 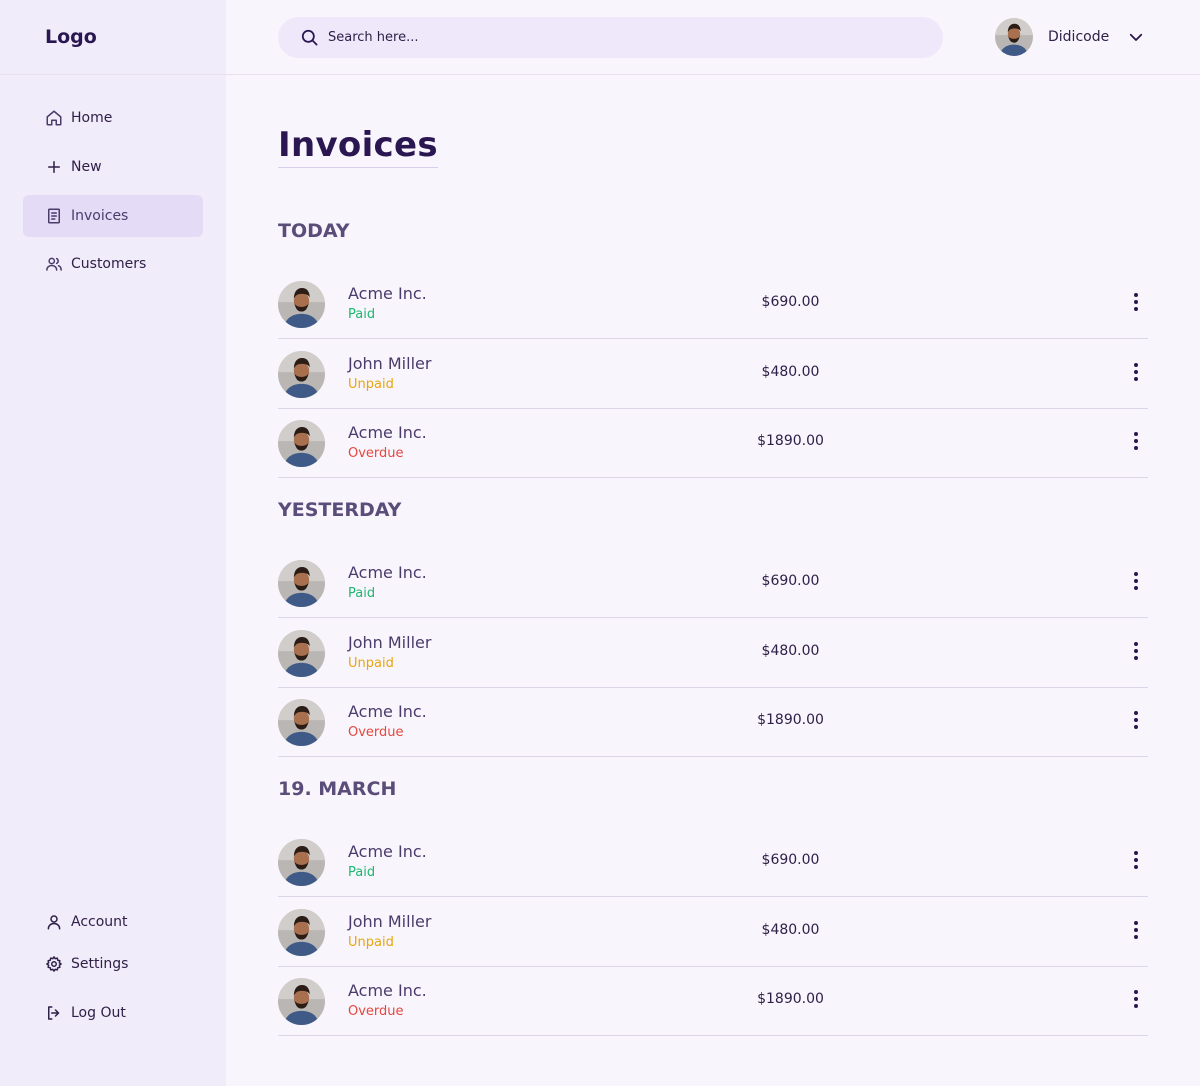 What do you see at coordinates (54, 167) in the screenshot?
I see `plus-icon` at bounding box center [54, 167].